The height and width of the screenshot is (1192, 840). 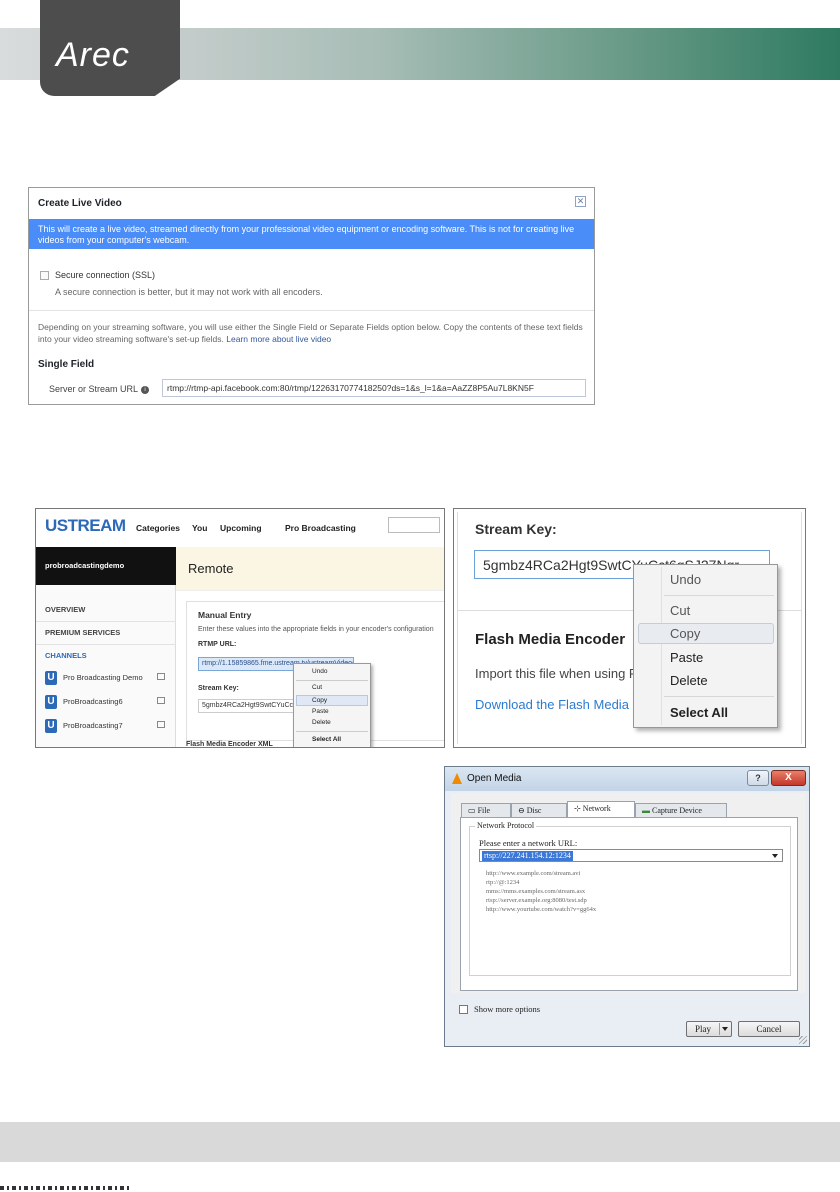 I want to click on tab-network: ⊹ Network, so click(x=601, y=809).